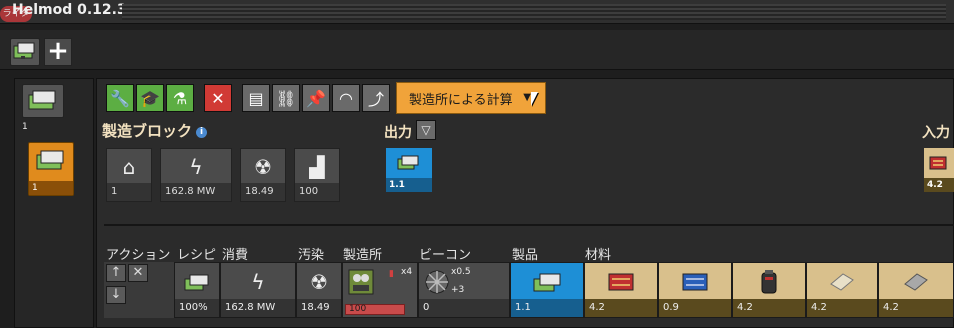 The height and width of the screenshot is (328, 954). What do you see at coordinates (197, 308) in the screenshot?
I see `recipe-percentage: 100%` at bounding box center [197, 308].